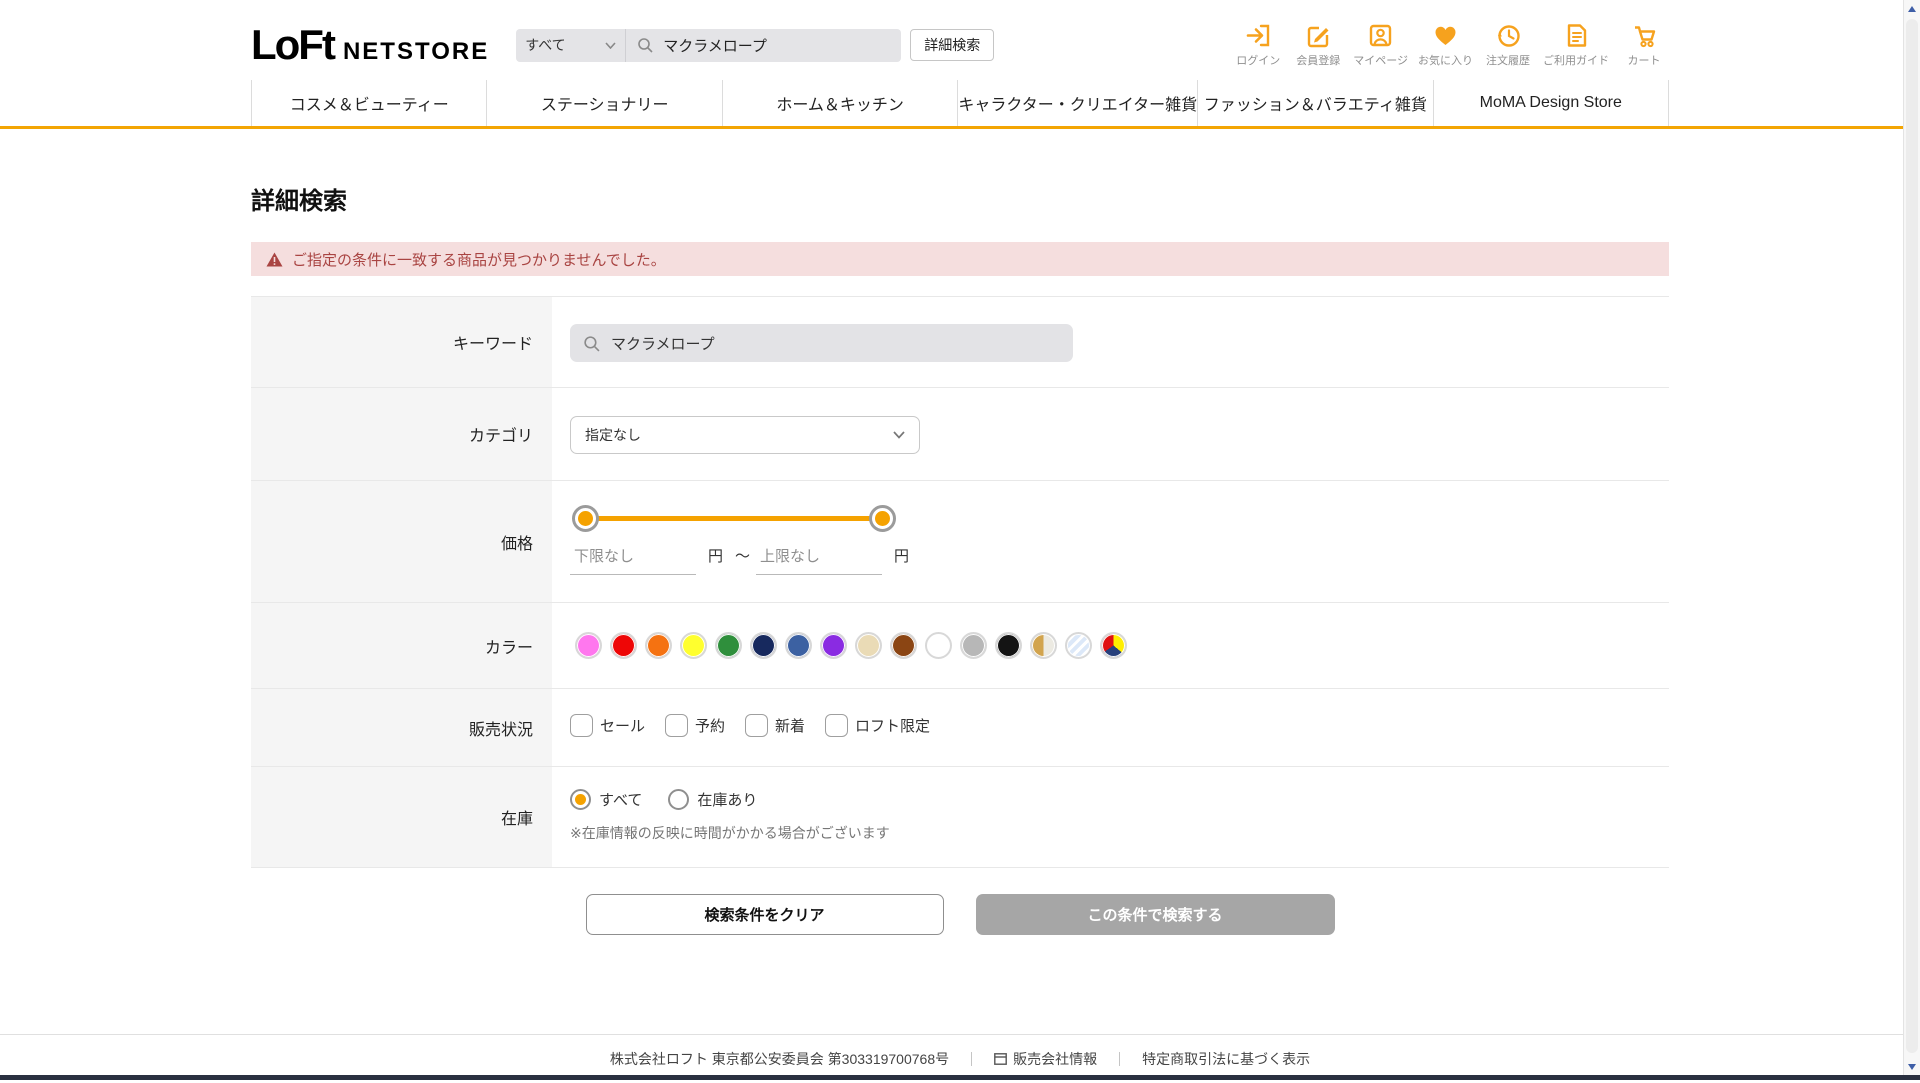 Image resolution: width=1920 pixels, height=1083 pixels. What do you see at coordinates (710, 726) in the screenshot?
I see `preorder-checkbox-label: 予約` at bounding box center [710, 726].